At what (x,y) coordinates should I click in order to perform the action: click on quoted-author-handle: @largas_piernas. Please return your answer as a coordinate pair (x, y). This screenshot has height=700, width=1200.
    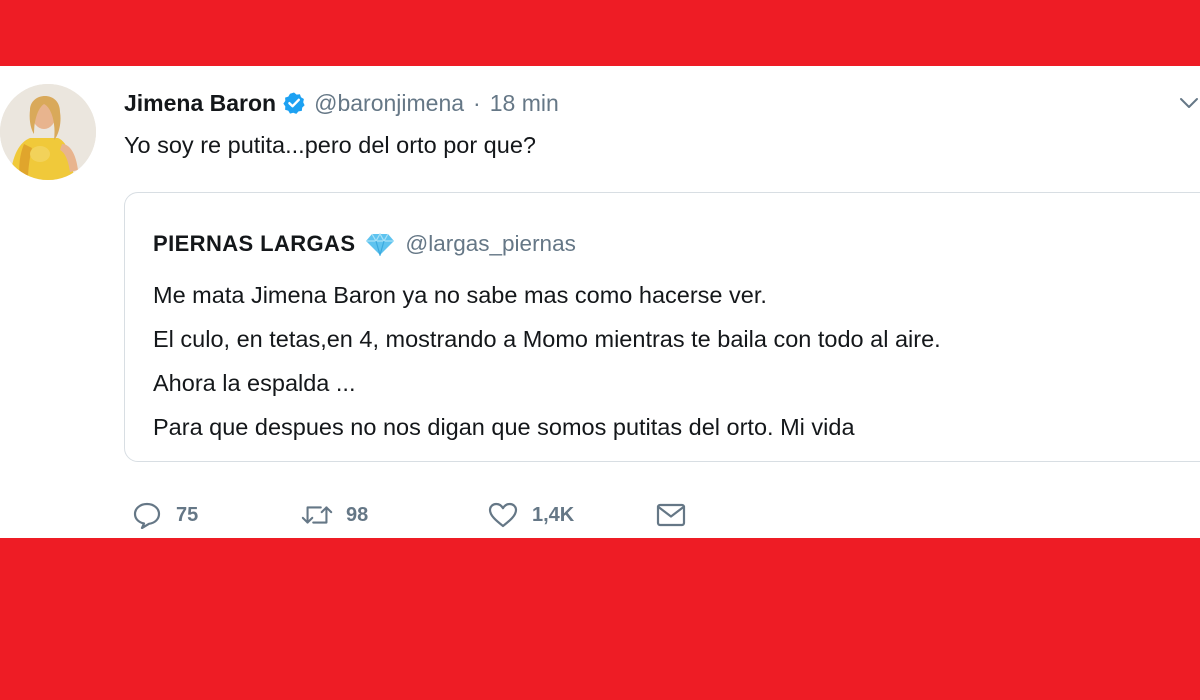
    Looking at the image, I should click on (490, 243).